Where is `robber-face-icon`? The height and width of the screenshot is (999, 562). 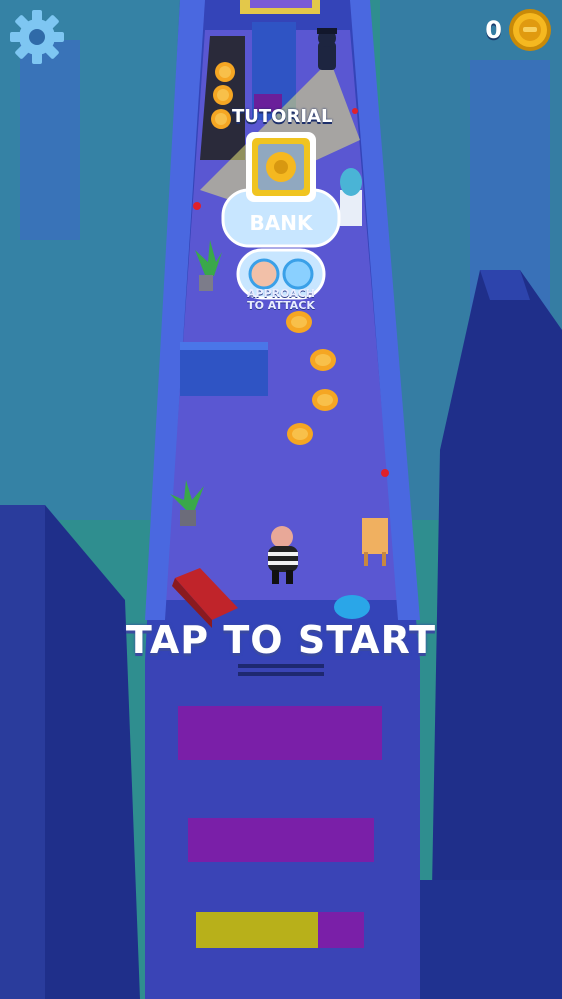
robber-face-icon is located at coordinates (264, 274).